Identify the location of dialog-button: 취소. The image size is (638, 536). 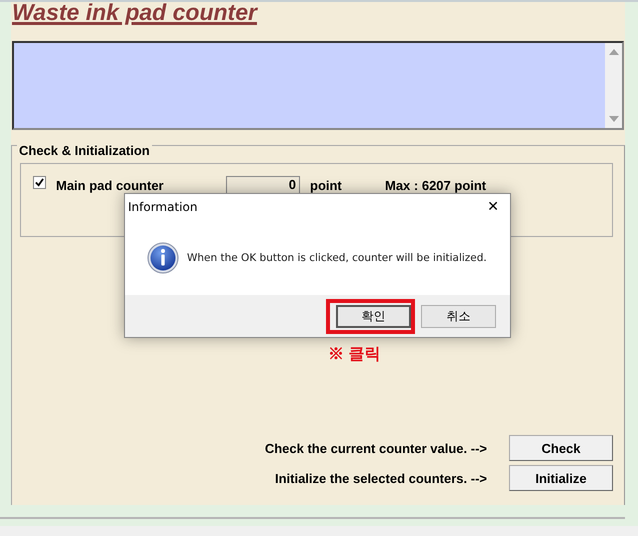
(458, 316).